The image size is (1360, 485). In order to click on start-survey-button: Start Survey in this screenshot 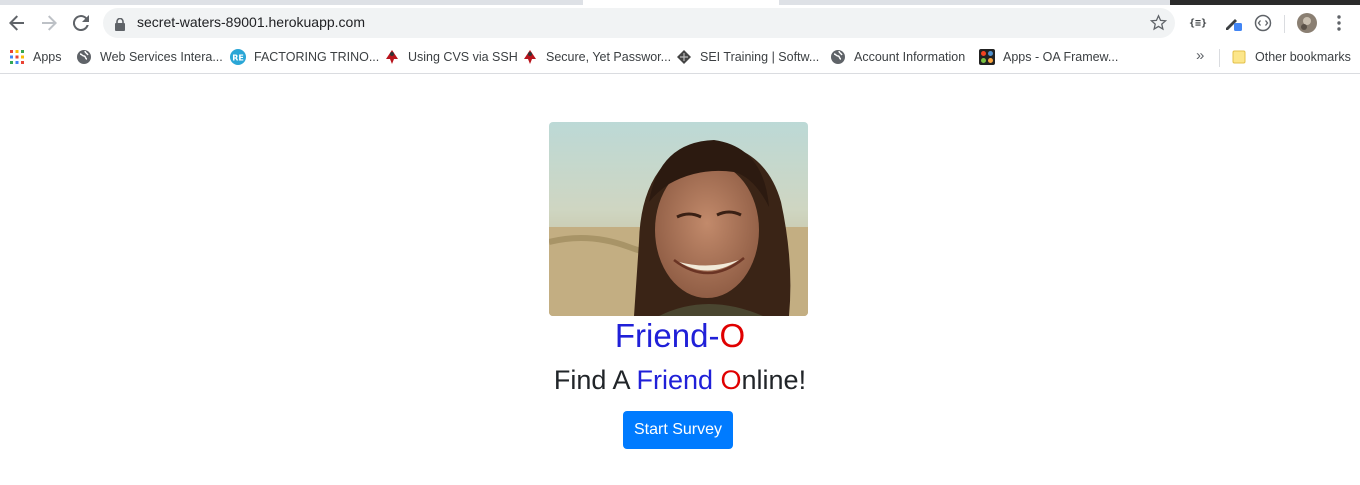, I will do `click(678, 430)`.